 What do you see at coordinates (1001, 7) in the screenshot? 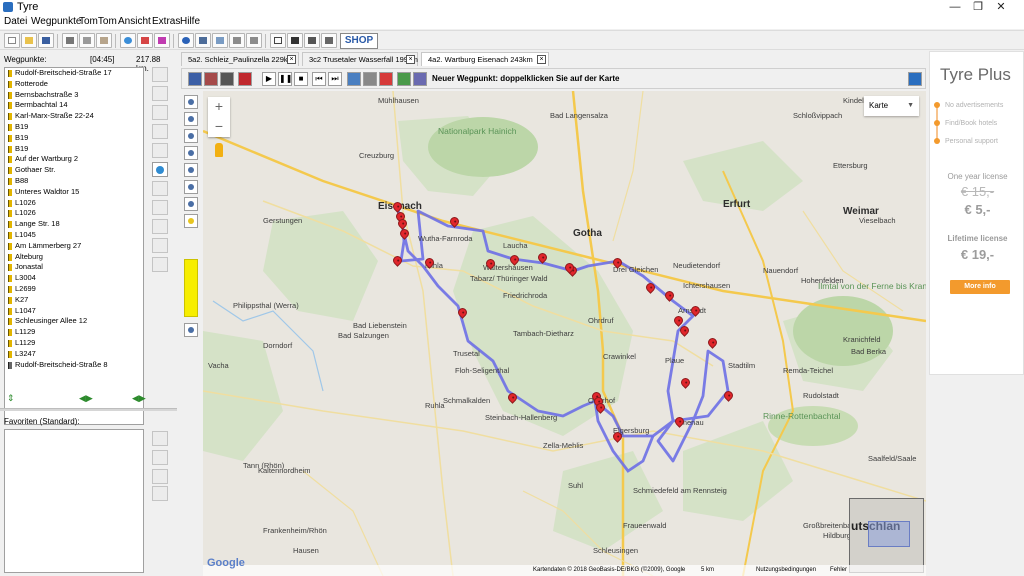
I see `close-window-button: ✕` at bounding box center [1001, 7].